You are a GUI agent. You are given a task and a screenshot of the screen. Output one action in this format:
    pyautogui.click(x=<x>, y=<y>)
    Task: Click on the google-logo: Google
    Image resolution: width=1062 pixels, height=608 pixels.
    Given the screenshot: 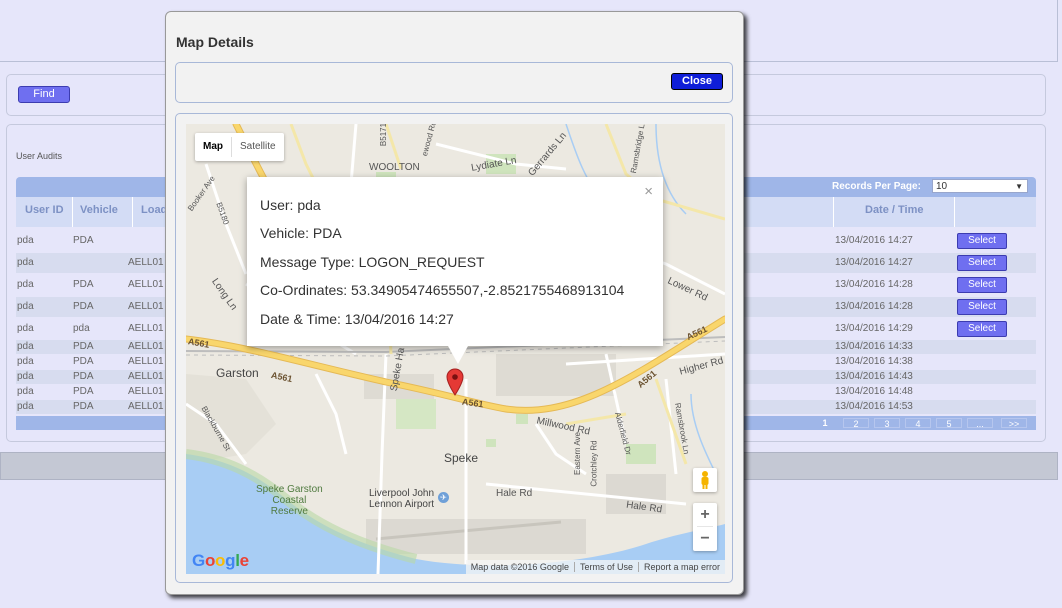 What is the action you would take?
    pyautogui.click(x=220, y=560)
    